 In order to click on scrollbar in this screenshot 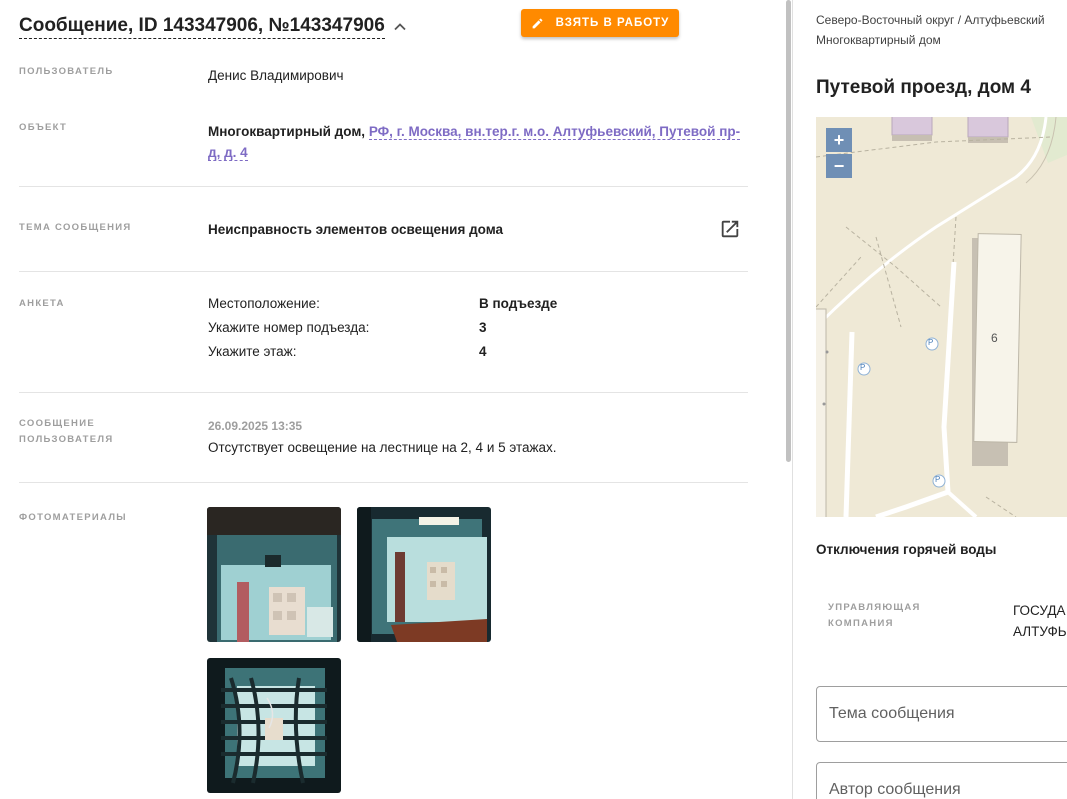, I will do `click(788, 231)`.